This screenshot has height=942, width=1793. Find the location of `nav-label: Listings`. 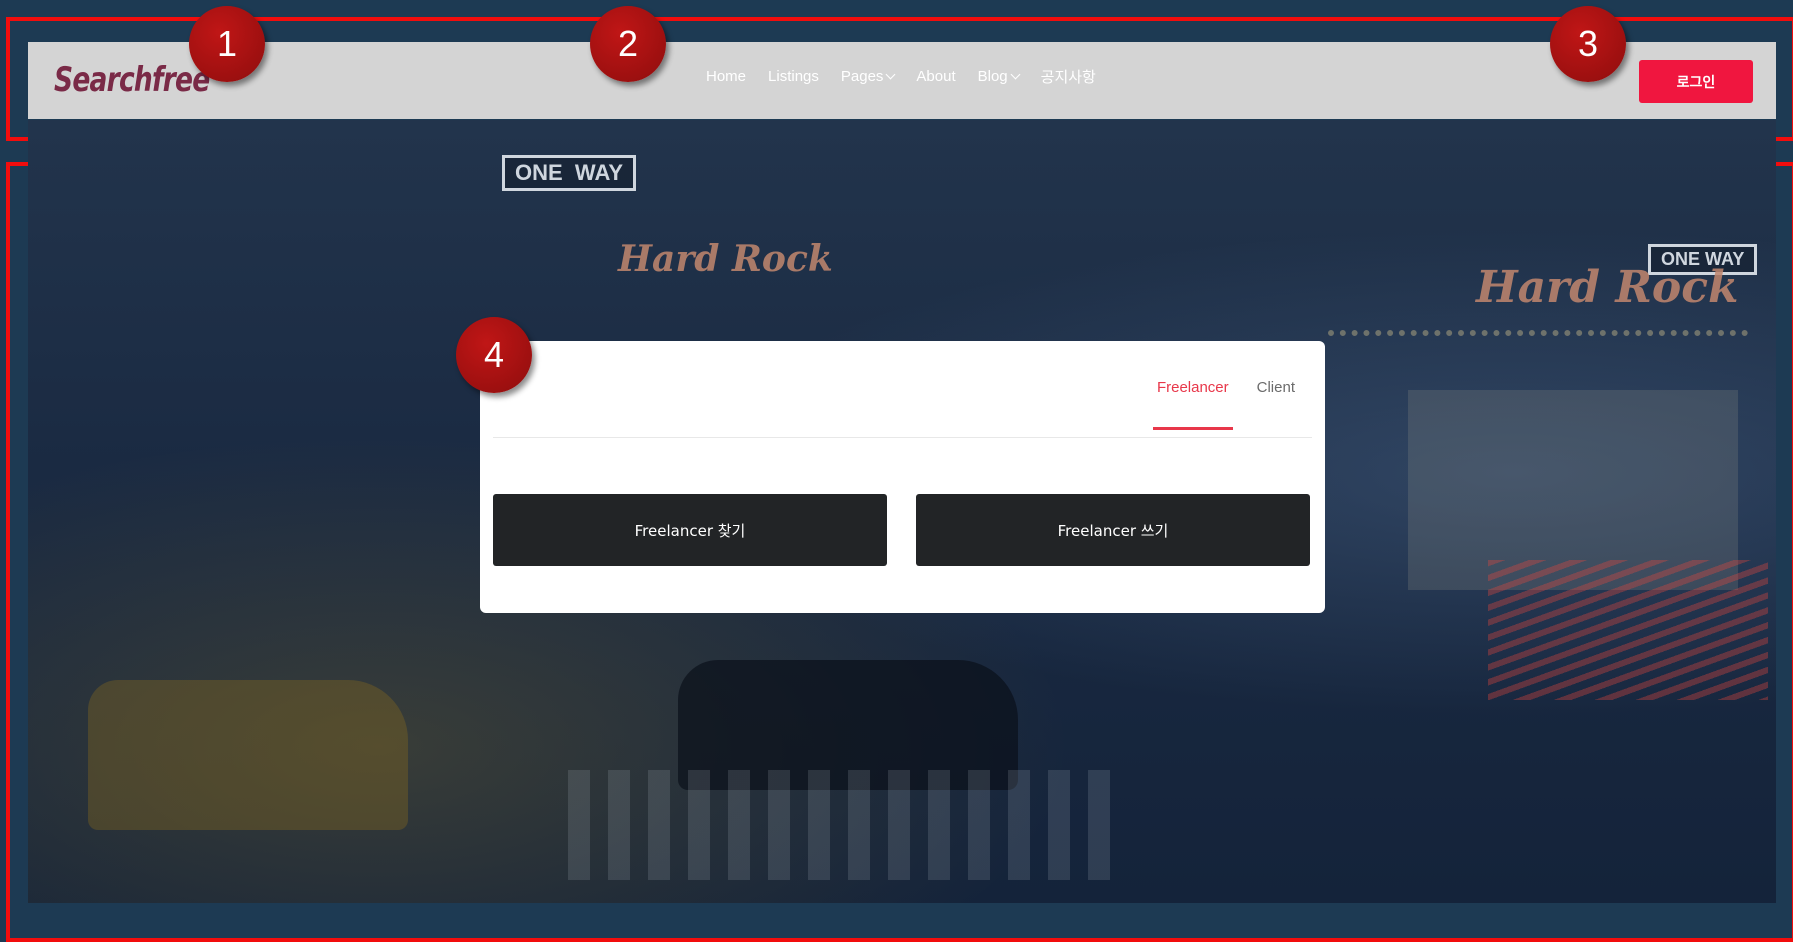

nav-label: Listings is located at coordinates (793, 76).